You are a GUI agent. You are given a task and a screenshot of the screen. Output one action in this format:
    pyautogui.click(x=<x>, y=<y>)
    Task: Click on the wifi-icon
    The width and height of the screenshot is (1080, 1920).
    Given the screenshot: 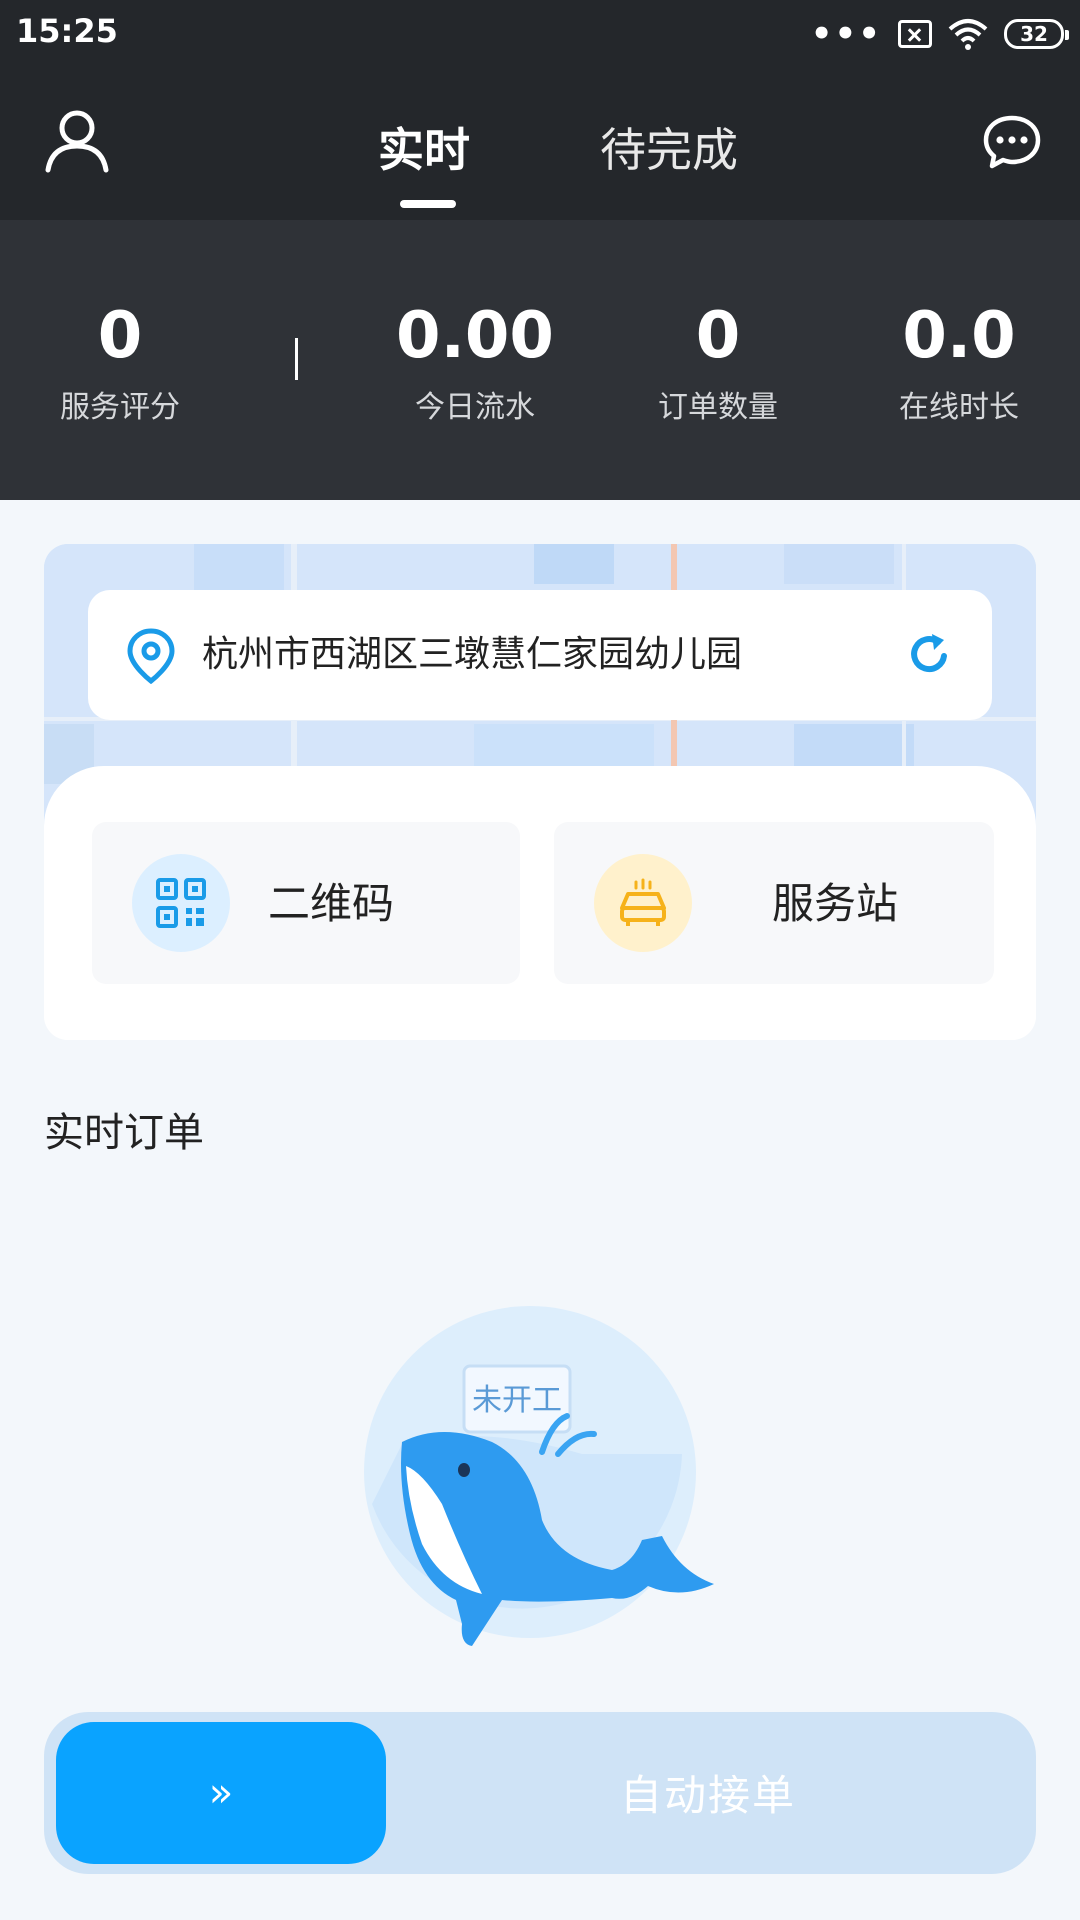 What is the action you would take?
    pyautogui.click(x=968, y=34)
    